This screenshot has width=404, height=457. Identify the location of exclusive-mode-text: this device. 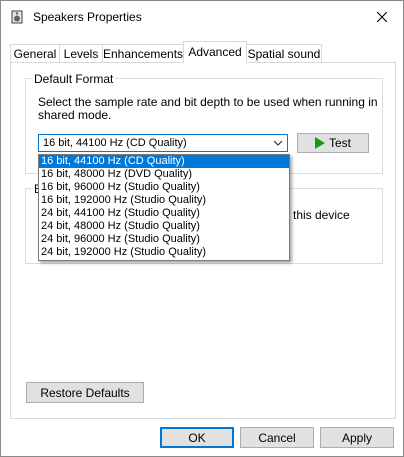
(321, 215).